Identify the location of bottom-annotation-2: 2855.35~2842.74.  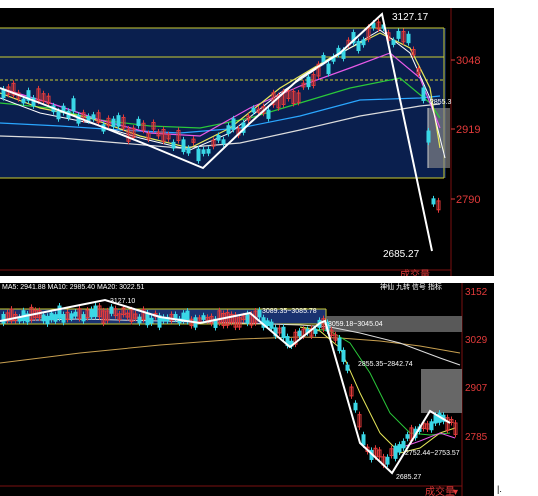
(385, 364).